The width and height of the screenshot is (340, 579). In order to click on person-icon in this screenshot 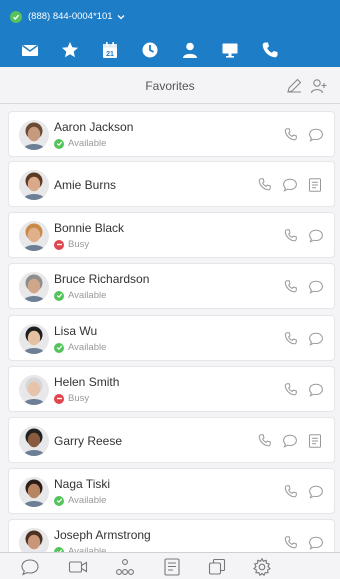, I will do `click(190, 50)`.